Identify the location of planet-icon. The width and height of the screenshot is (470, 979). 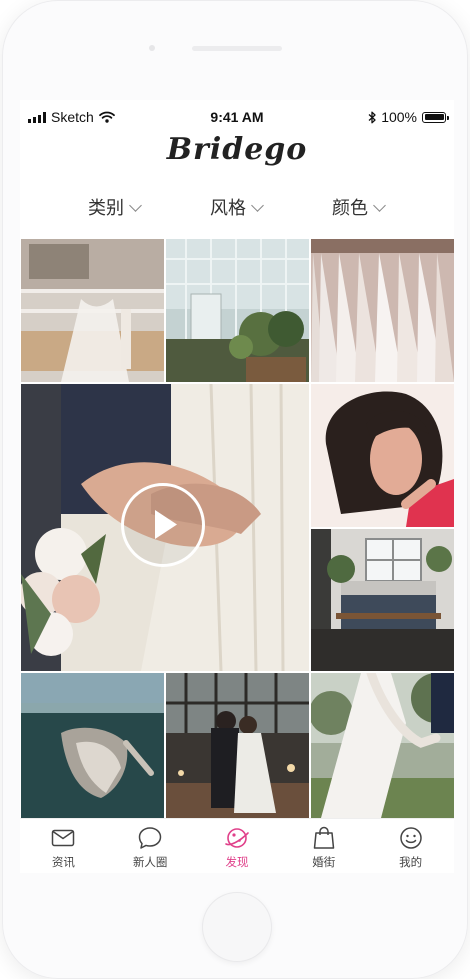
(237, 838).